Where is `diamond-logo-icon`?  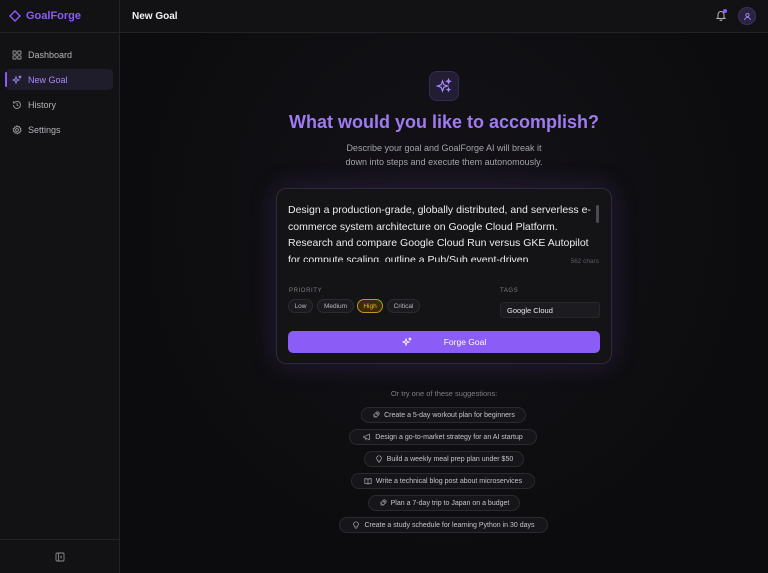
diamond-logo-icon is located at coordinates (15, 16).